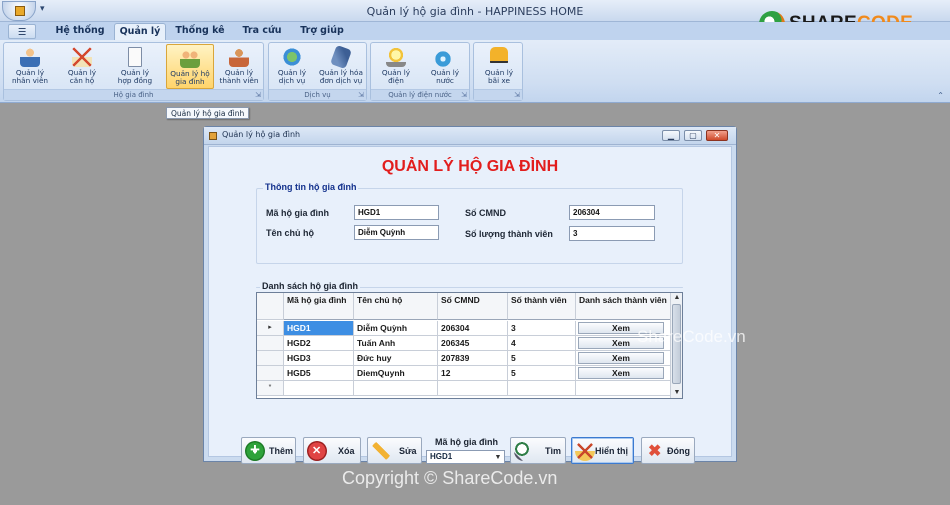 Image resolution: width=950 pixels, height=505 pixels. I want to click on so-cmnd-label: Số CMND, so click(485, 213).